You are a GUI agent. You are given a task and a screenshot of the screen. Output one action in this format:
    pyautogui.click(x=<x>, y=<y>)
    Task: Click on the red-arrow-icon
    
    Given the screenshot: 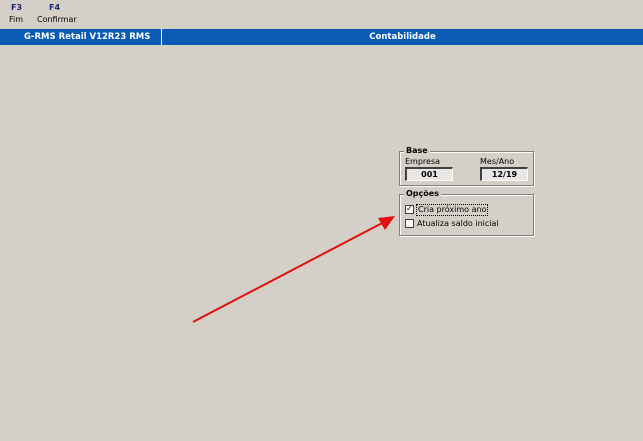 What is the action you would take?
    pyautogui.click(x=293, y=269)
    